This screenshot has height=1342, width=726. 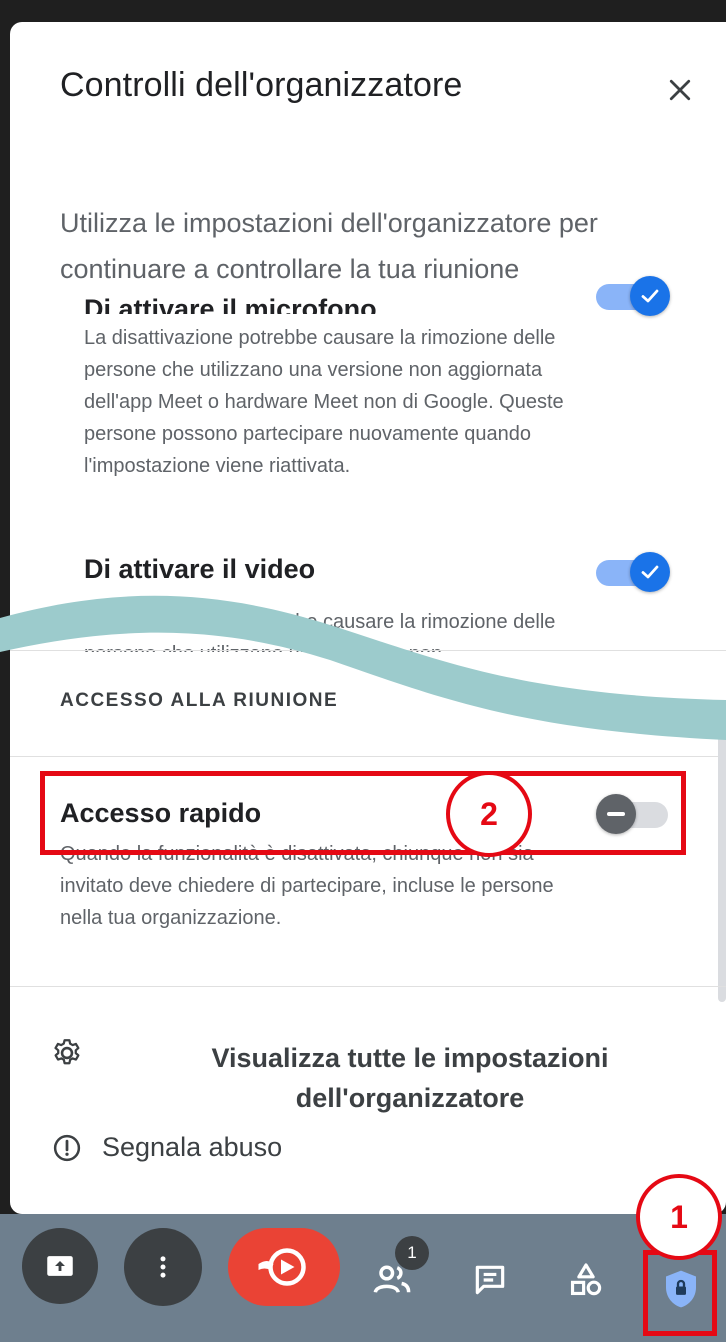 I want to click on leave-call-button, so click(x=284, y=1267).